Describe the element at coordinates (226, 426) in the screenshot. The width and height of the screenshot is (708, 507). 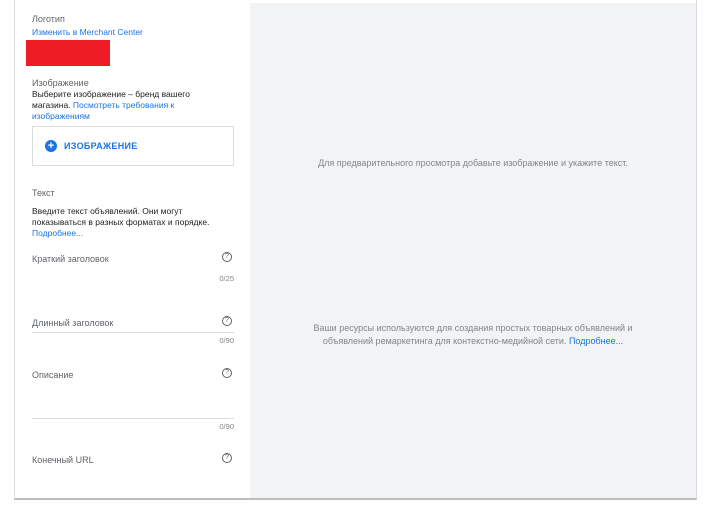
I see `description-counter: 0/90` at that location.